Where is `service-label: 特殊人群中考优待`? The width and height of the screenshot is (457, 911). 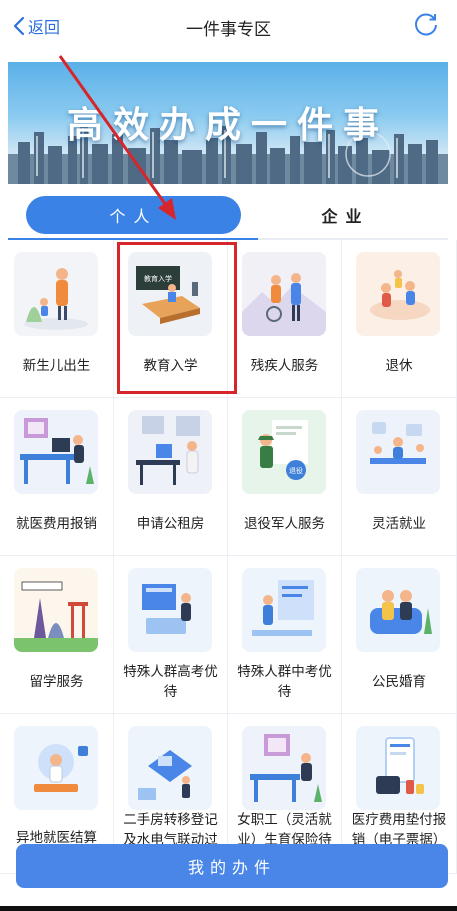
service-label: 特殊人群中考优待 is located at coordinates (284, 682).